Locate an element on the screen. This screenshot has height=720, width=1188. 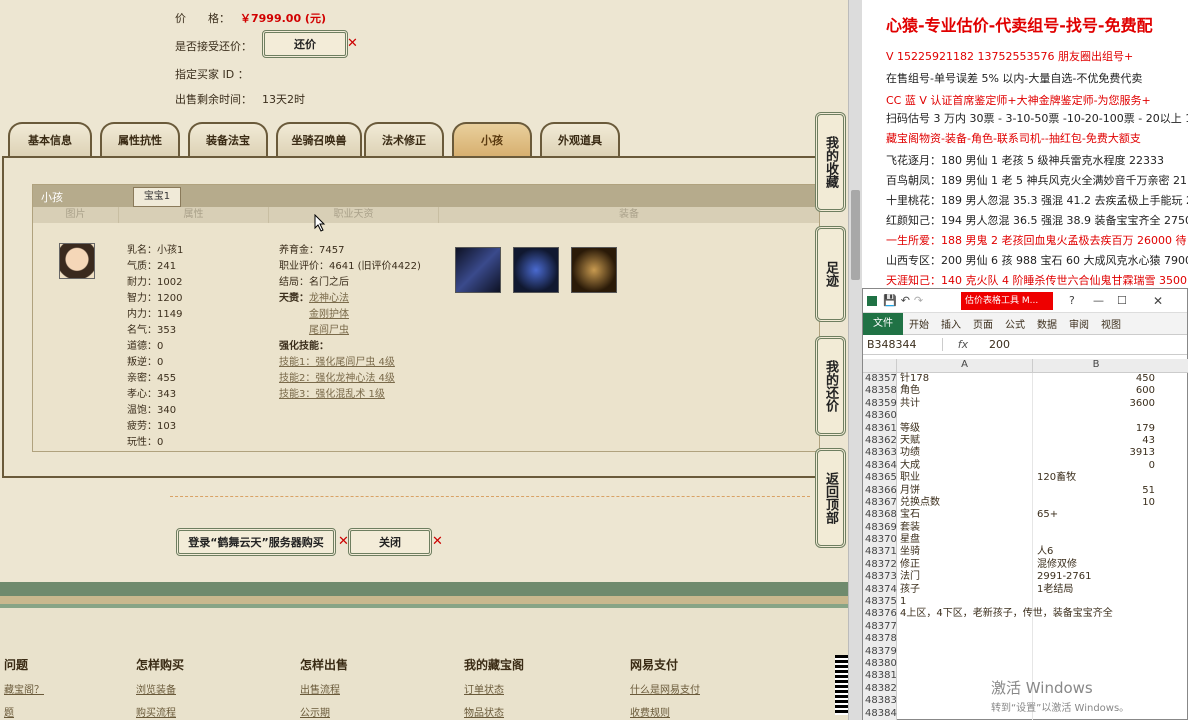
ribbon-tab: 开始 is located at coordinates (919, 323).